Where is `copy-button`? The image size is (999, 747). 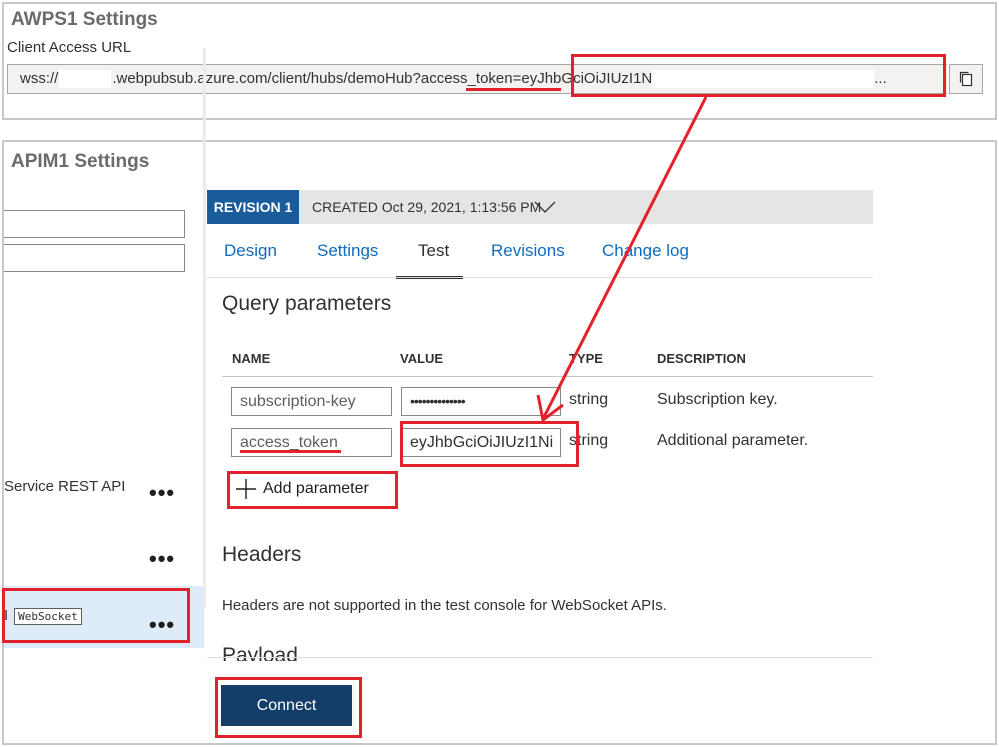 copy-button is located at coordinates (966, 79).